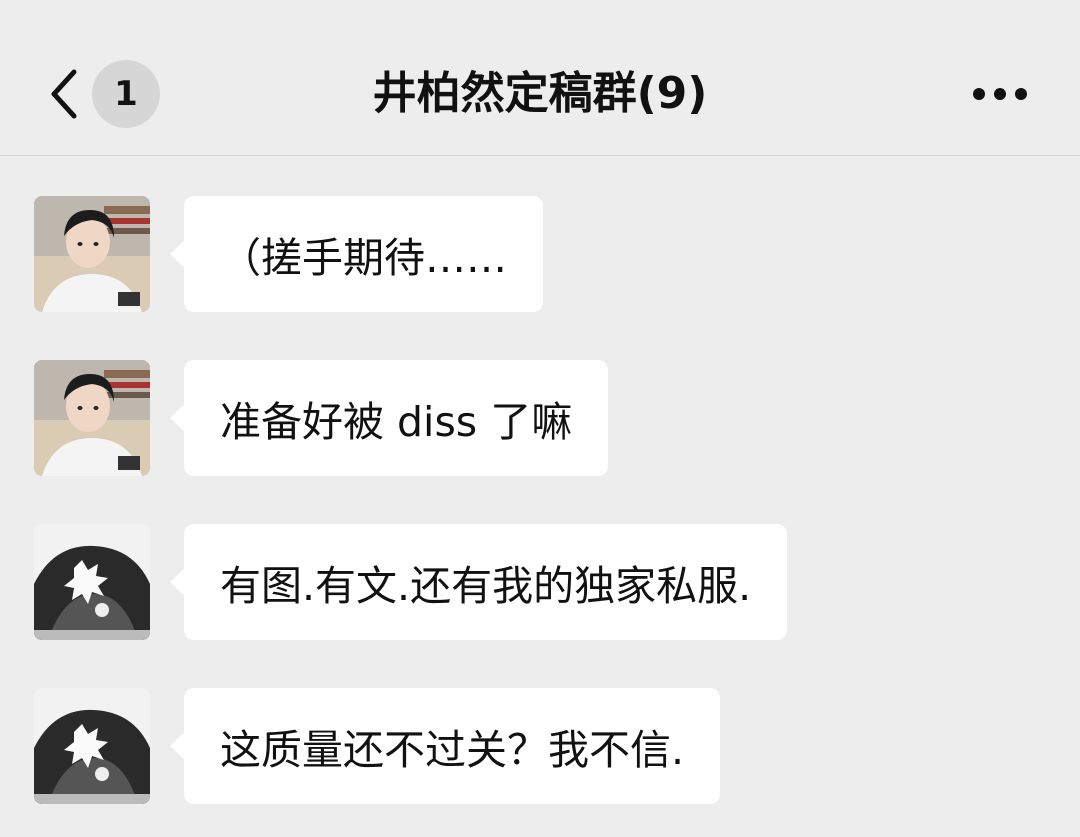 The height and width of the screenshot is (837, 1080). I want to click on message-row: 有图.有文.还有我的独家私服., so click(540, 583).